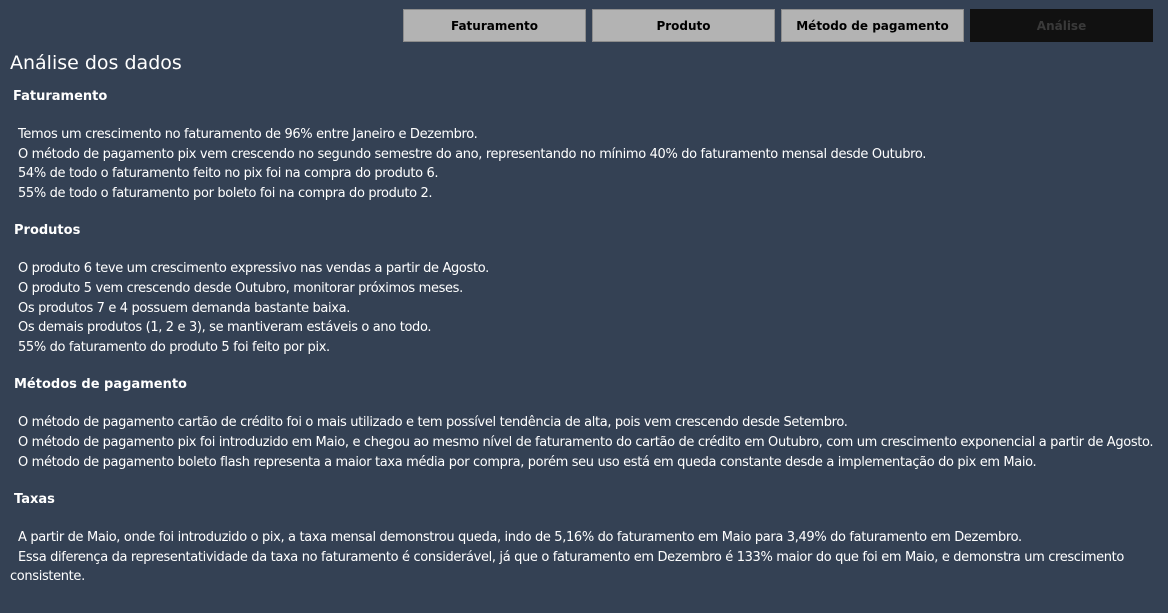 The image size is (1168, 613). I want to click on nav-button-produto: Produto, so click(683, 25).